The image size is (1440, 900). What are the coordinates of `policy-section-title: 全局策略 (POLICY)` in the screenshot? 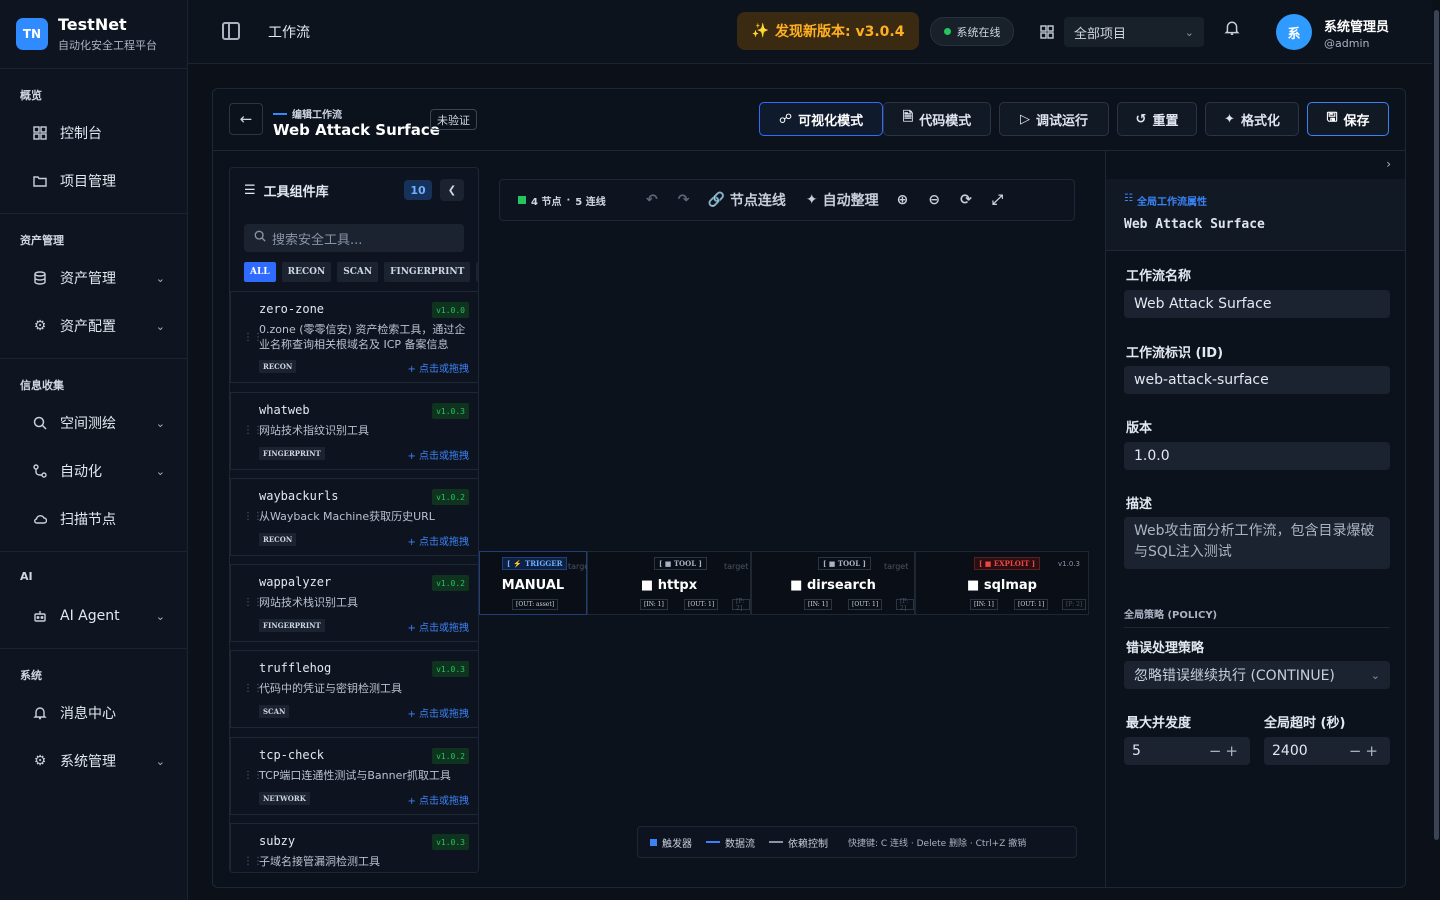 It's located at (1257, 617).